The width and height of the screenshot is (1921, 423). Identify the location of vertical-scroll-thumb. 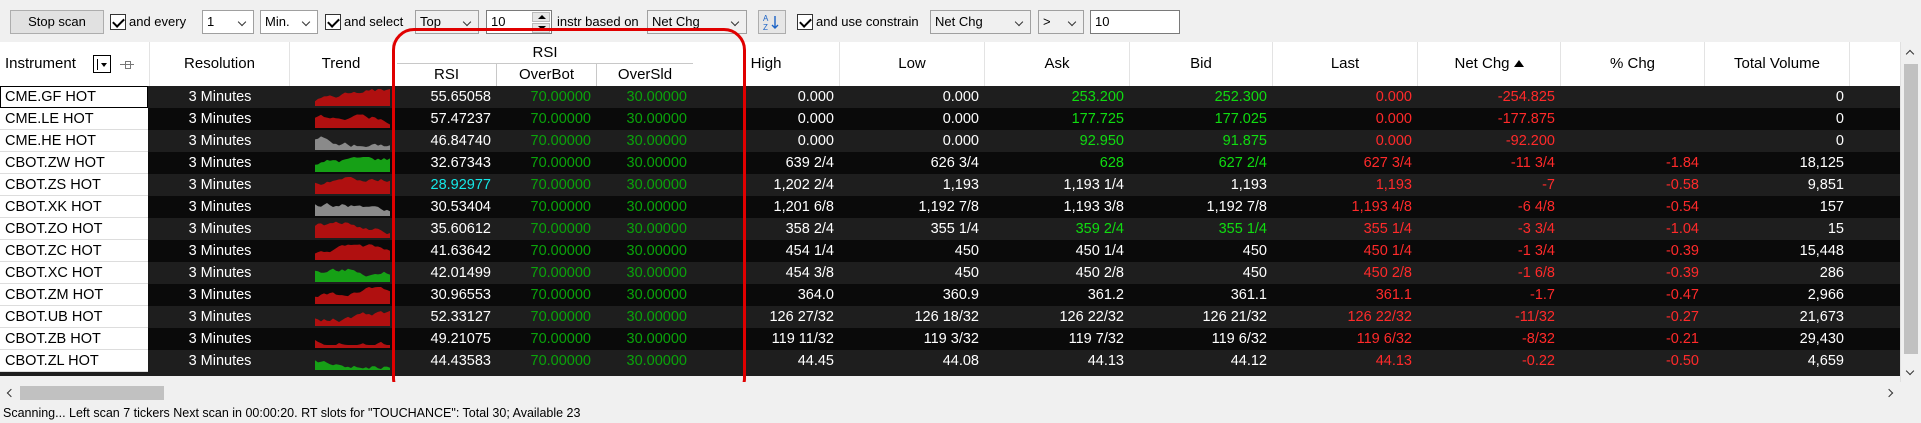
(1911, 209).